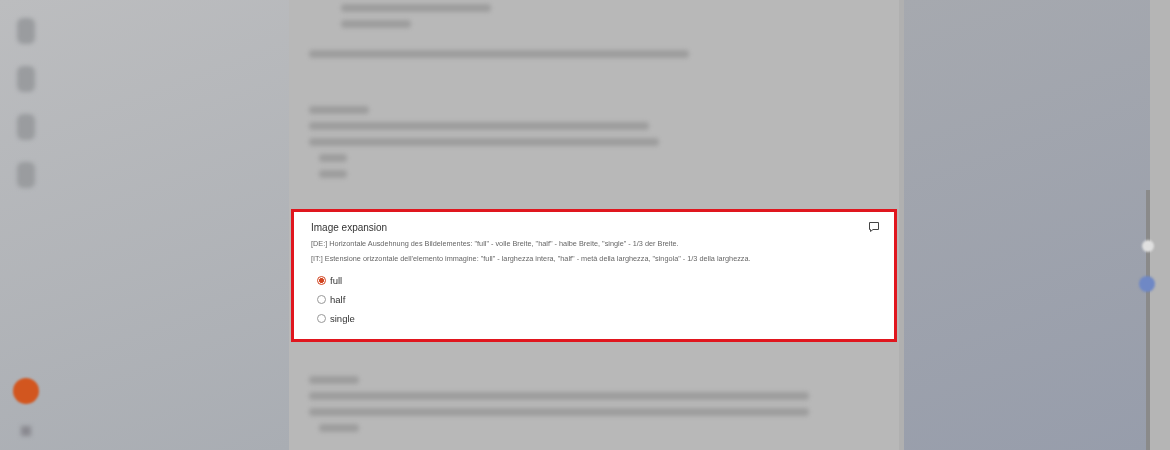 This screenshot has width=1170, height=450. Describe the element at coordinates (874, 227) in the screenshot. I see `comment-icon` at that location.